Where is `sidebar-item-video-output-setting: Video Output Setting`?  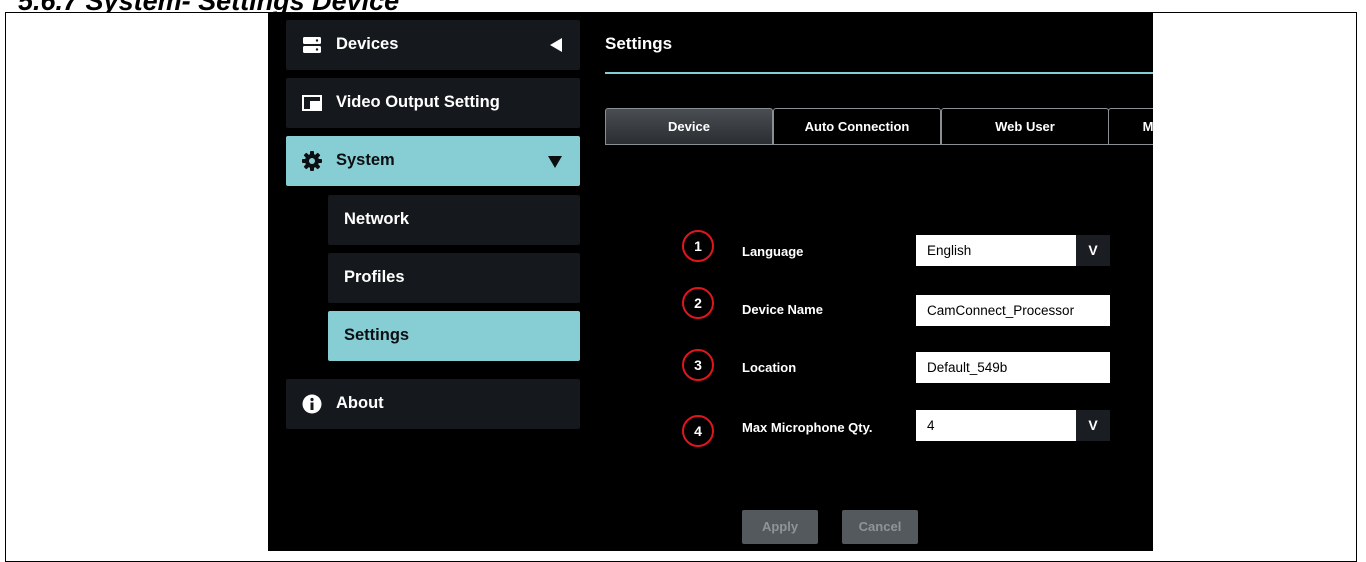 sidebar-item-video-output-setting: Video Output Setting is located at coordinates (433, 103).